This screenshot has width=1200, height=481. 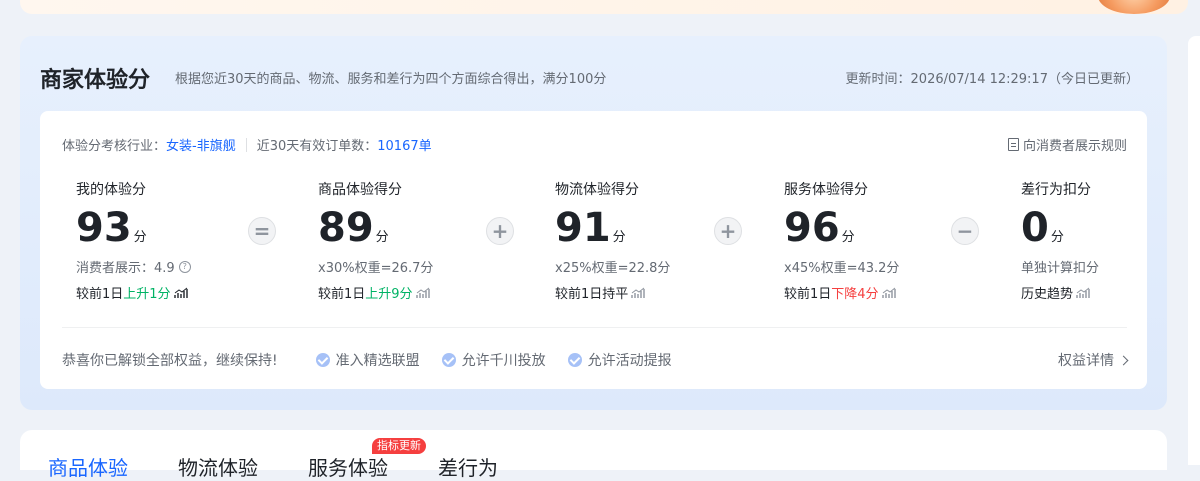 I want to click on tab-service-experience: 服务体验, so click(x=348, y=466).